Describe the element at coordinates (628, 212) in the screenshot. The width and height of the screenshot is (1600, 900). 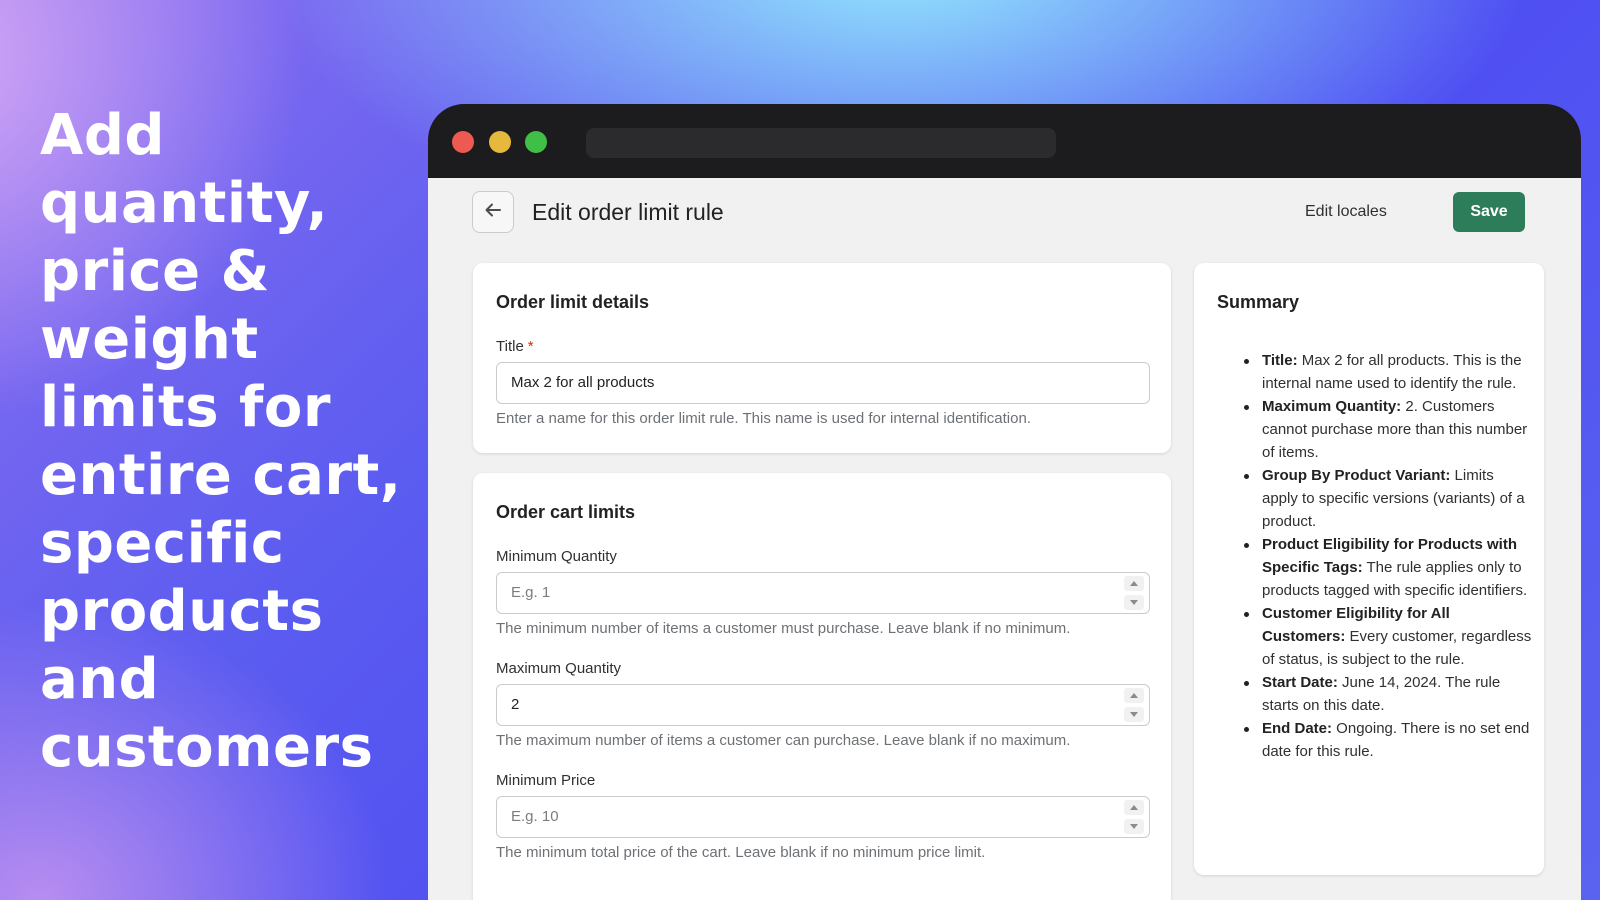
I see `page-title: Edit order limit rule` at that location.